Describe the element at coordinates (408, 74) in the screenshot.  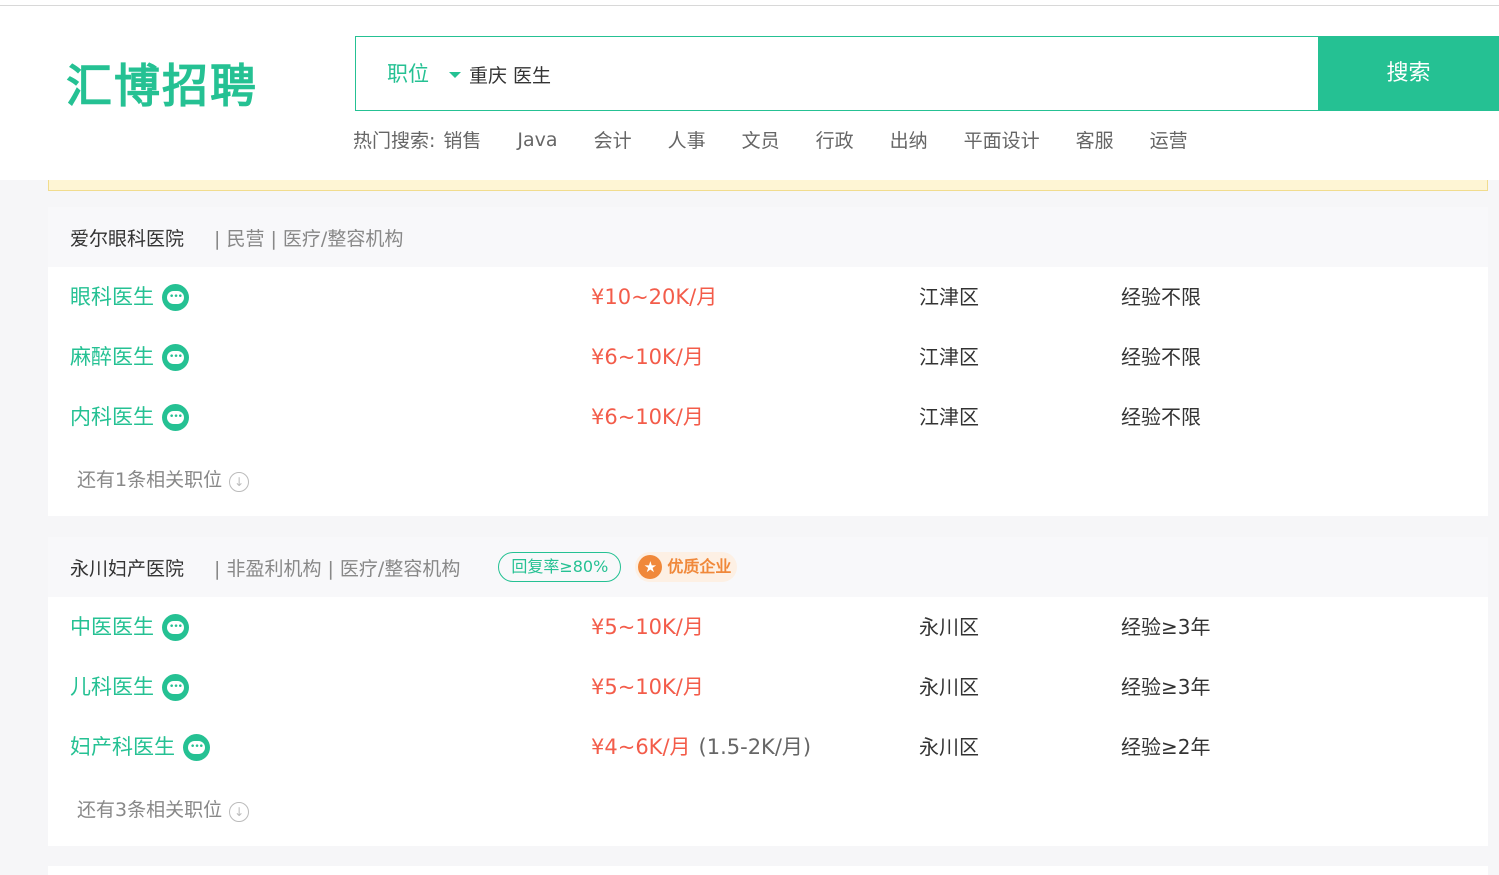
I see `search-type-select: 职位` at that location.